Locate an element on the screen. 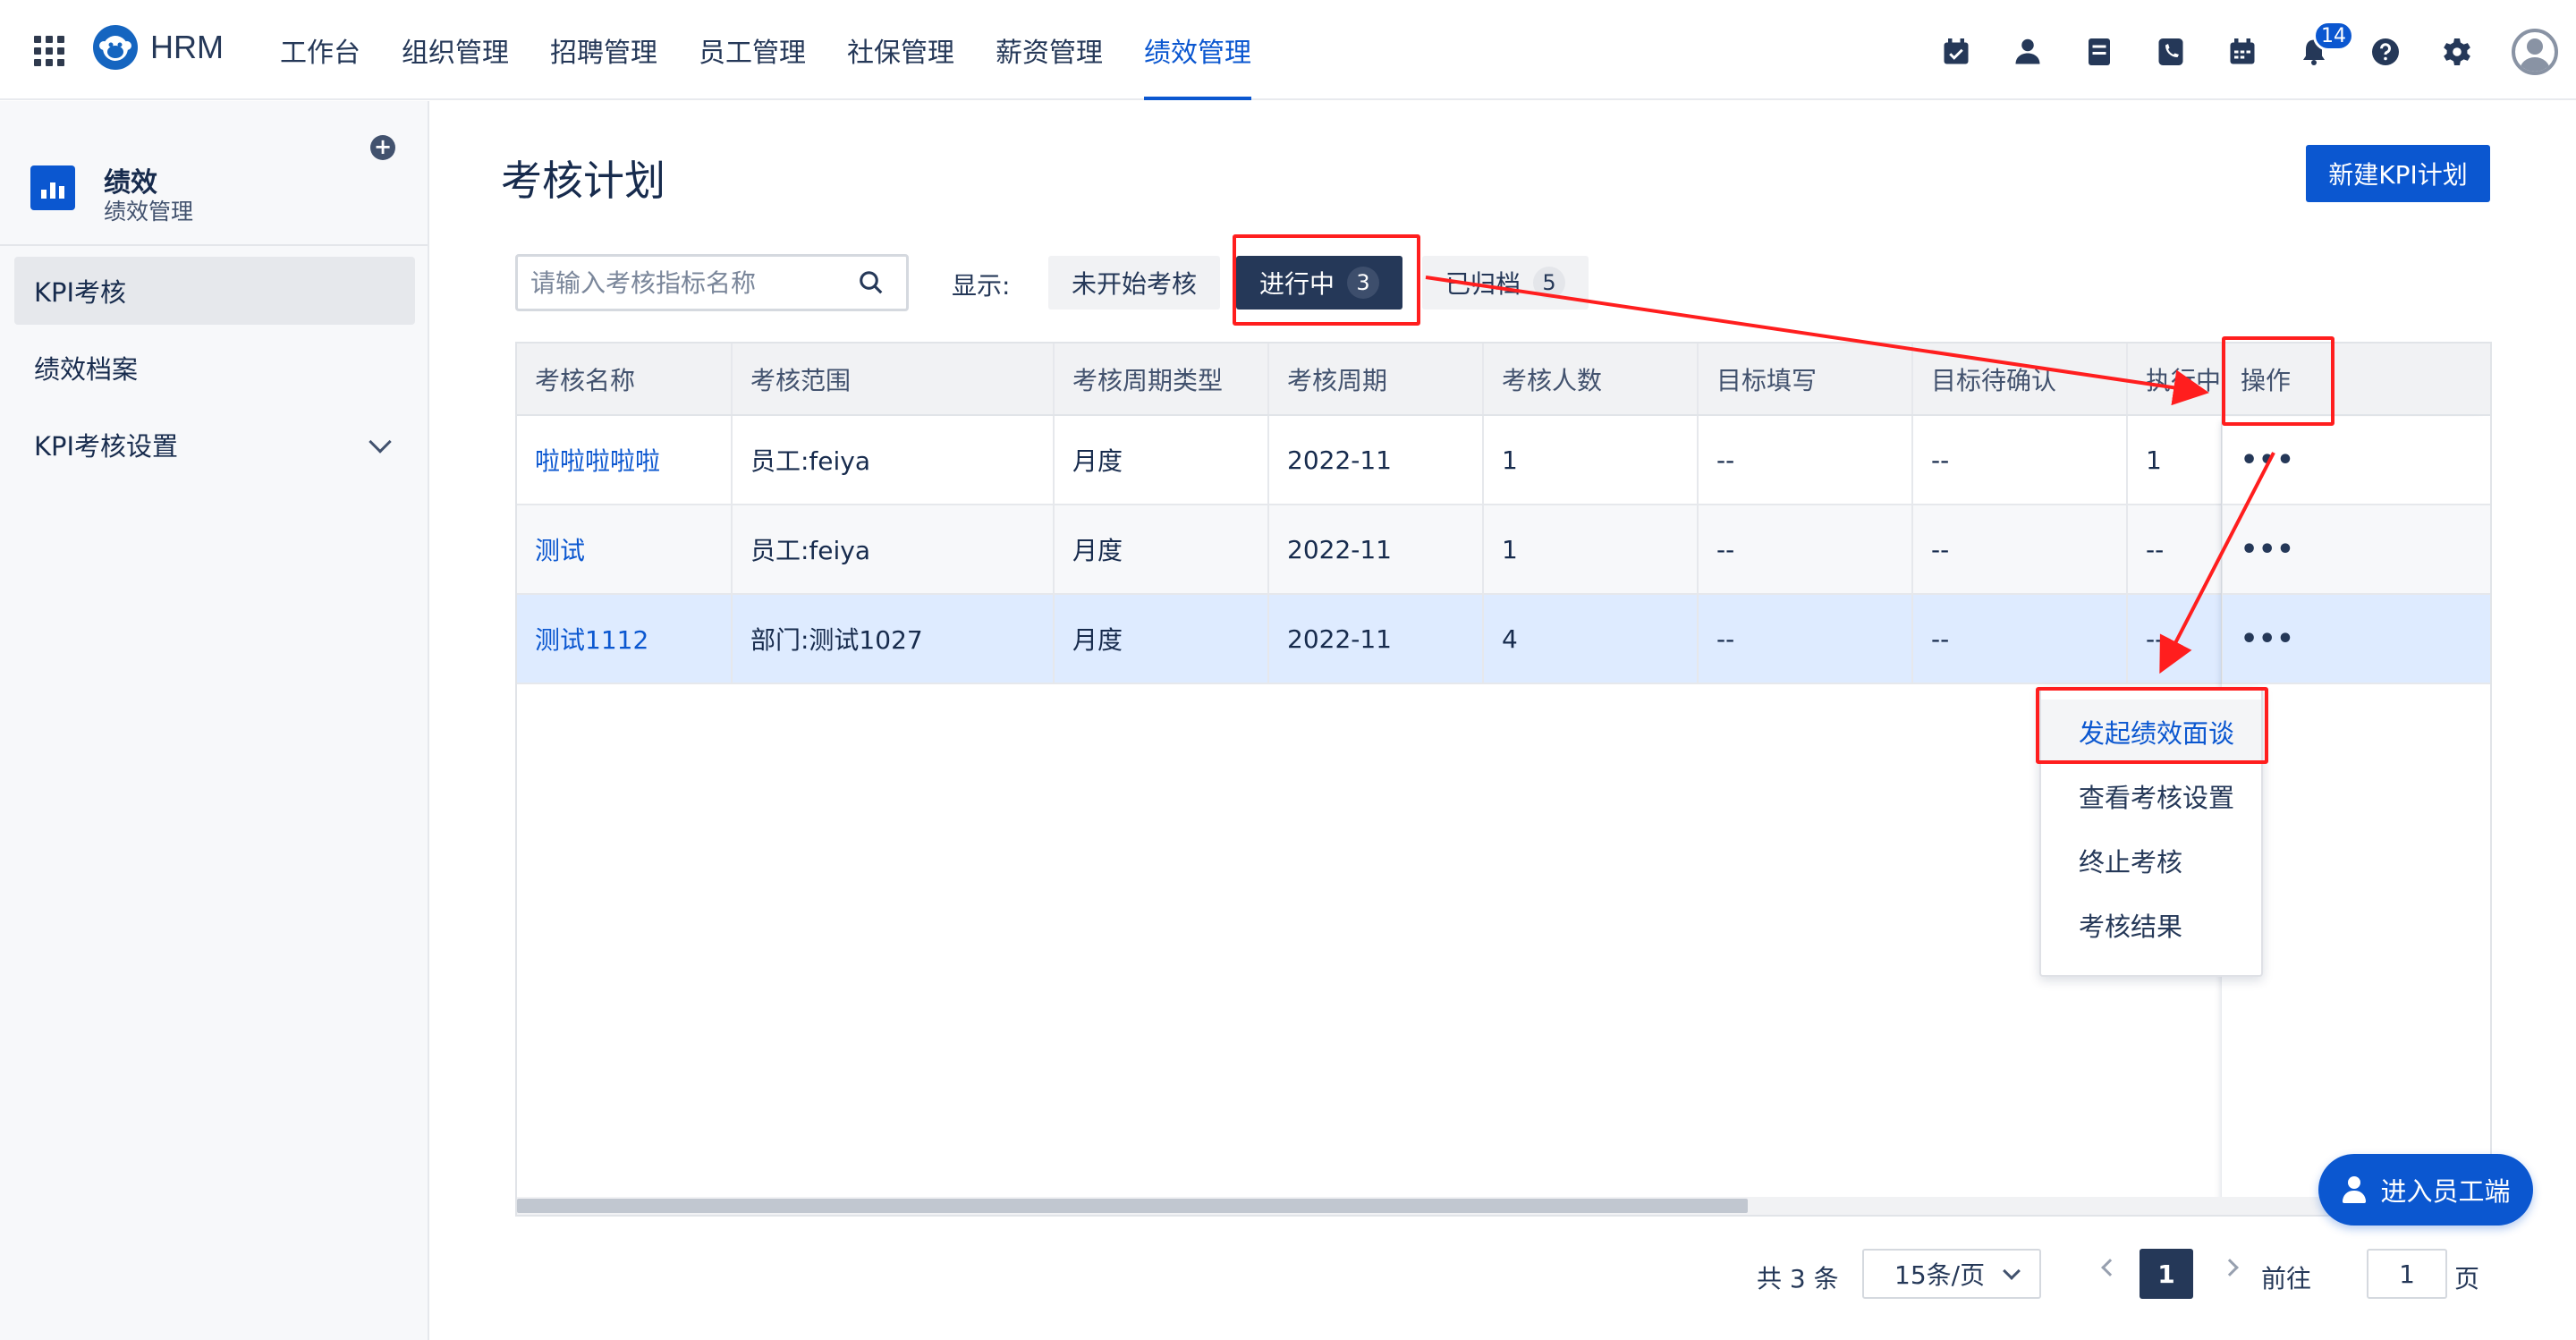 The image size is (2576, 1340). page-unit-label: 页 is located at coordinates (2467, 1278).